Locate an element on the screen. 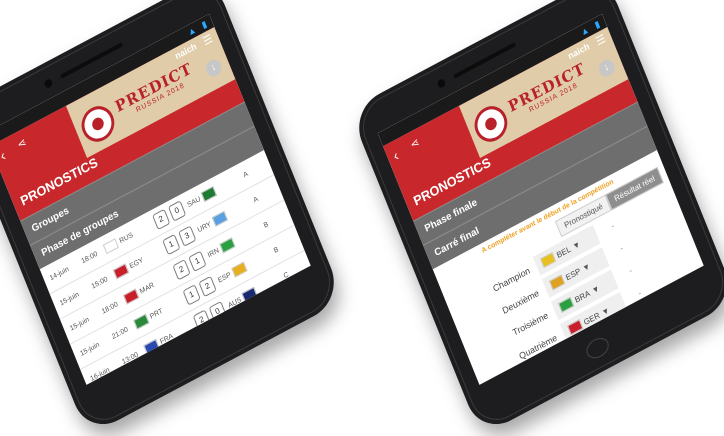  away-score-input: 0 is located at coordinates (177, 211).